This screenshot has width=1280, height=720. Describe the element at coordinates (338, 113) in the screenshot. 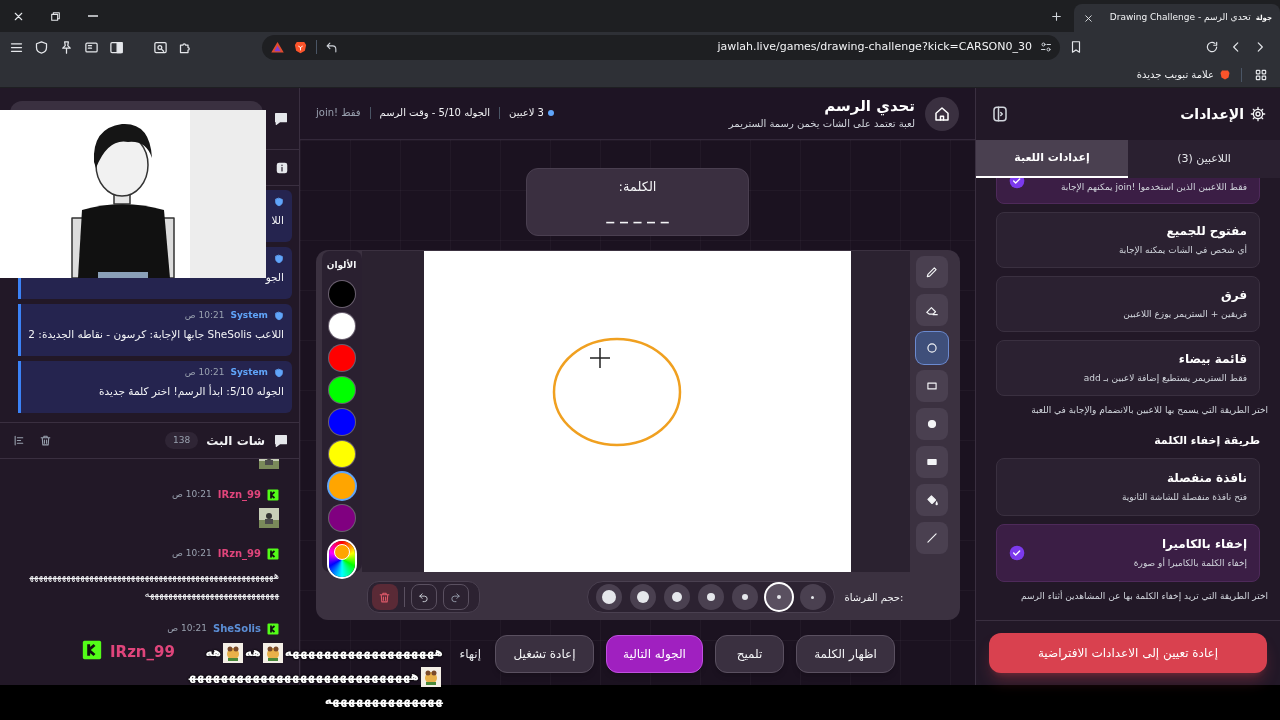

I see `join-mode: فقط !join` at that location.